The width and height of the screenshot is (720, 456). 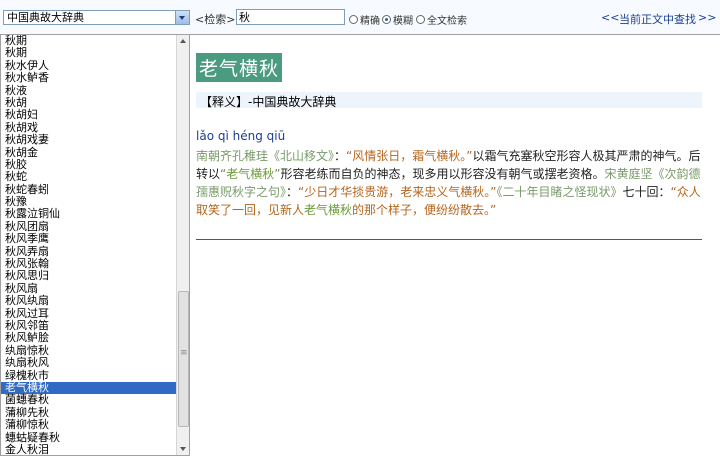 What do you see at coordinates (96, 17) in the screenshot?
I see `dictionary-select: 中国典故大辞典` at bounding box center [96, 17].